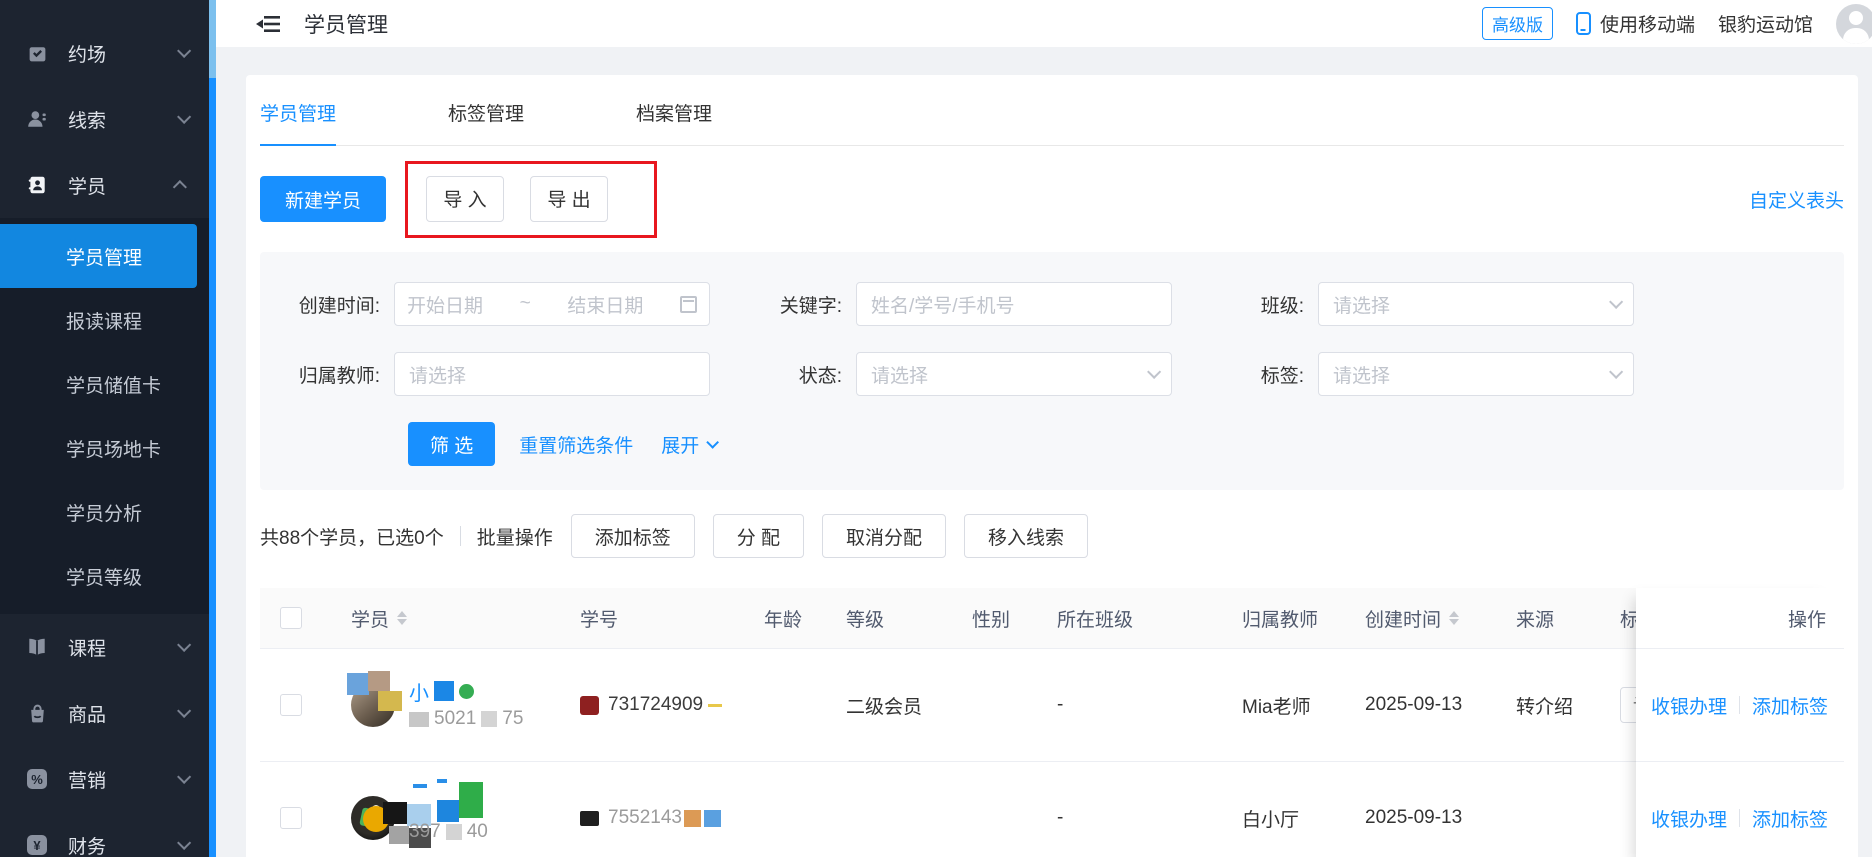  I want to click on filter-keyword: 关键字: 姓名/学号/手机号, so click(947, 304).